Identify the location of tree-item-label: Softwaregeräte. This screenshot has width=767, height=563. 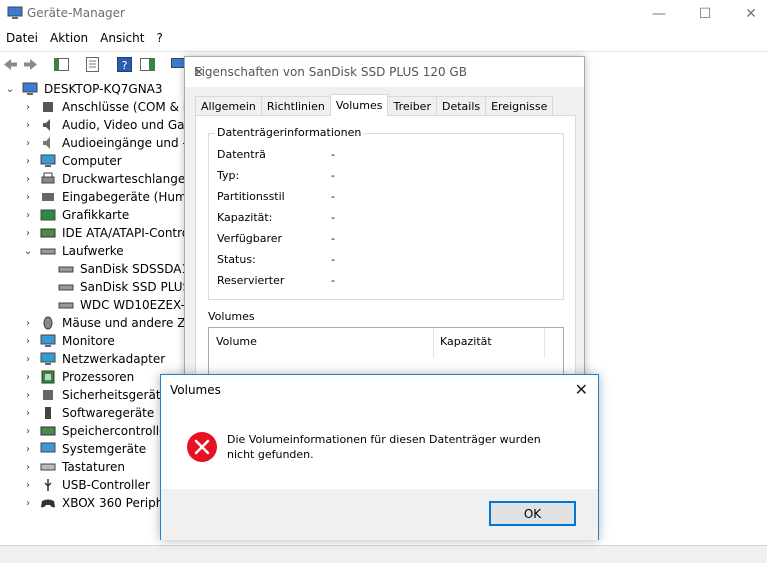
(108, 413).